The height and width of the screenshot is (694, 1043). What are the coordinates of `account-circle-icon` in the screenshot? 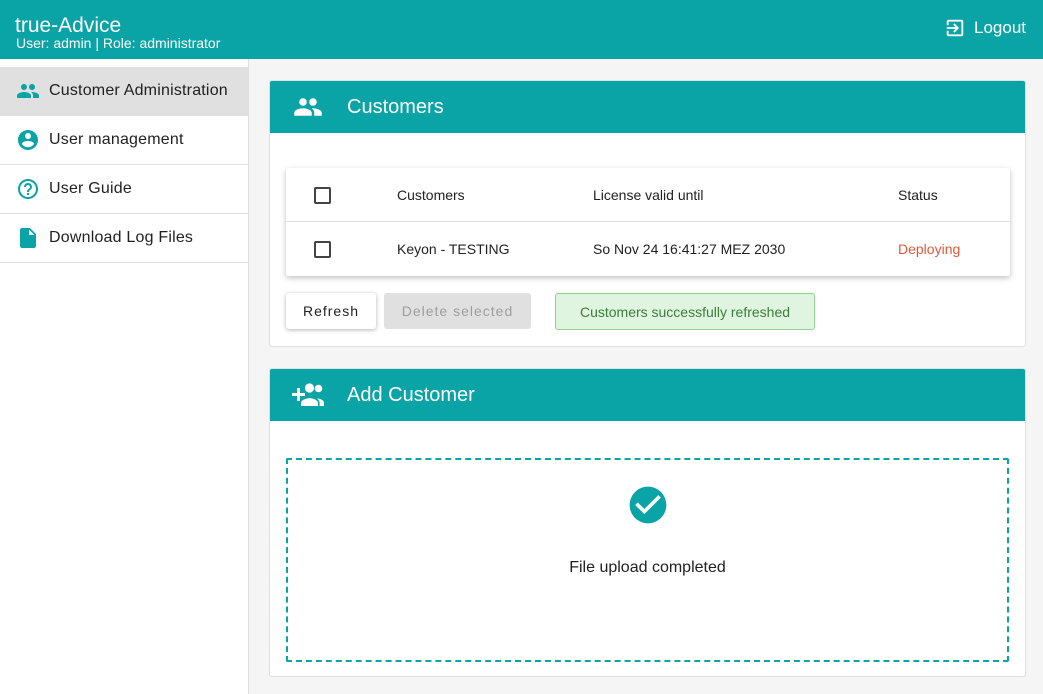 It's located at (28, 140).